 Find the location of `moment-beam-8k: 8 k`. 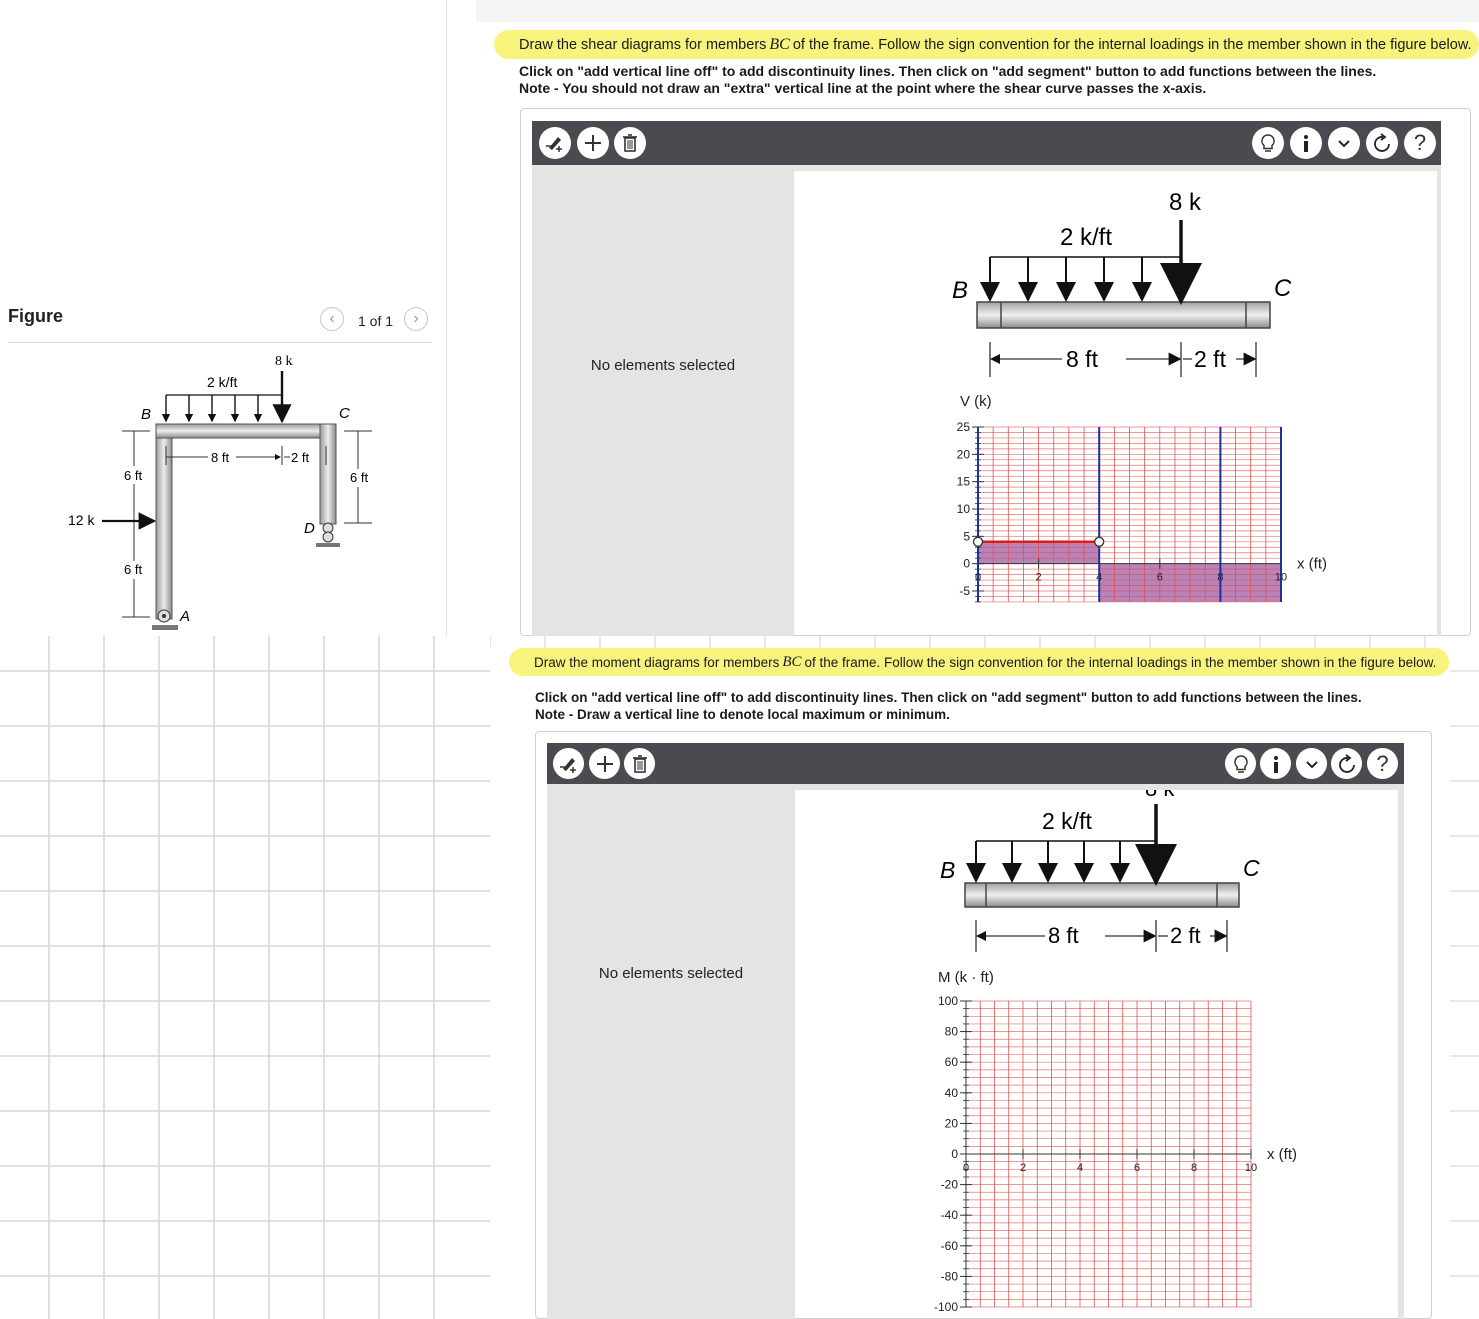

moment-beam-8k: 8 k is located at coordinates (1160, 795).